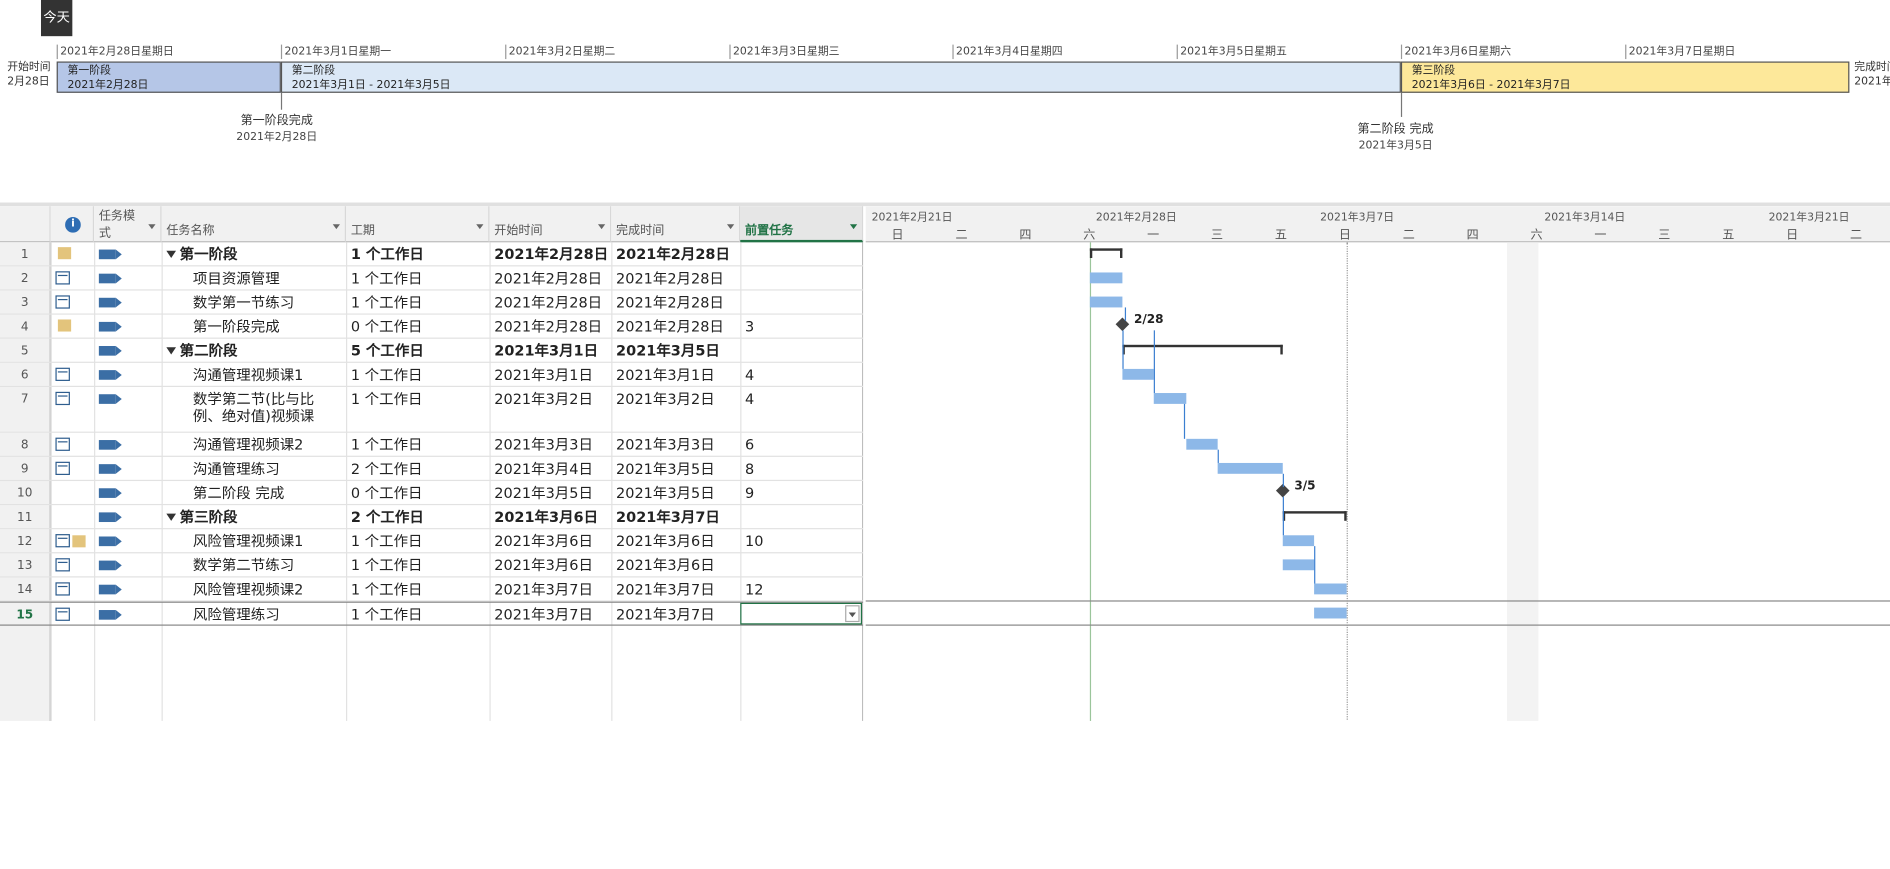 The image size is (1890, 869). What do you see at coordinates (25, 374) in the screenshot?
I see `row-number: 6` at bounding box center [25, 374].